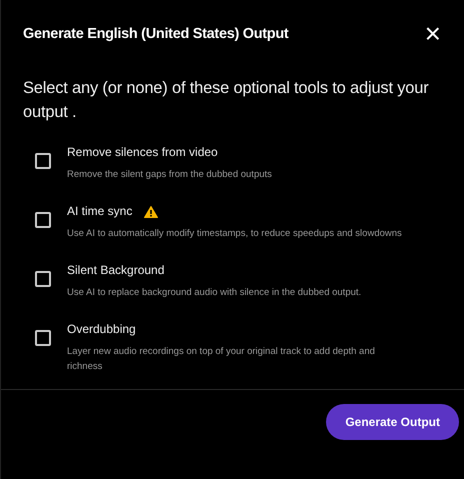  I want to click on generate-button: Generate Output, so click(392, 422).